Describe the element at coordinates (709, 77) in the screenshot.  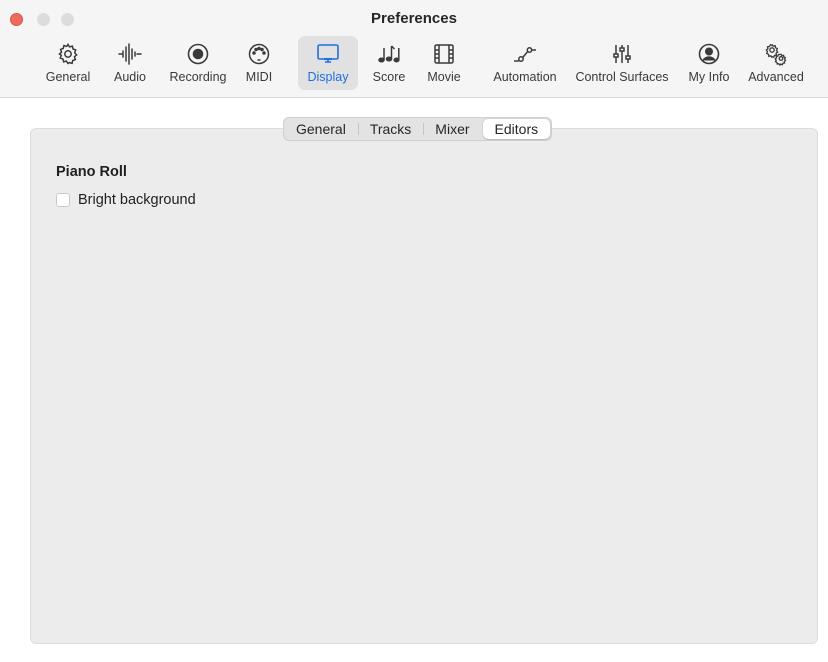
I see `tab-label: My Info` at that location.